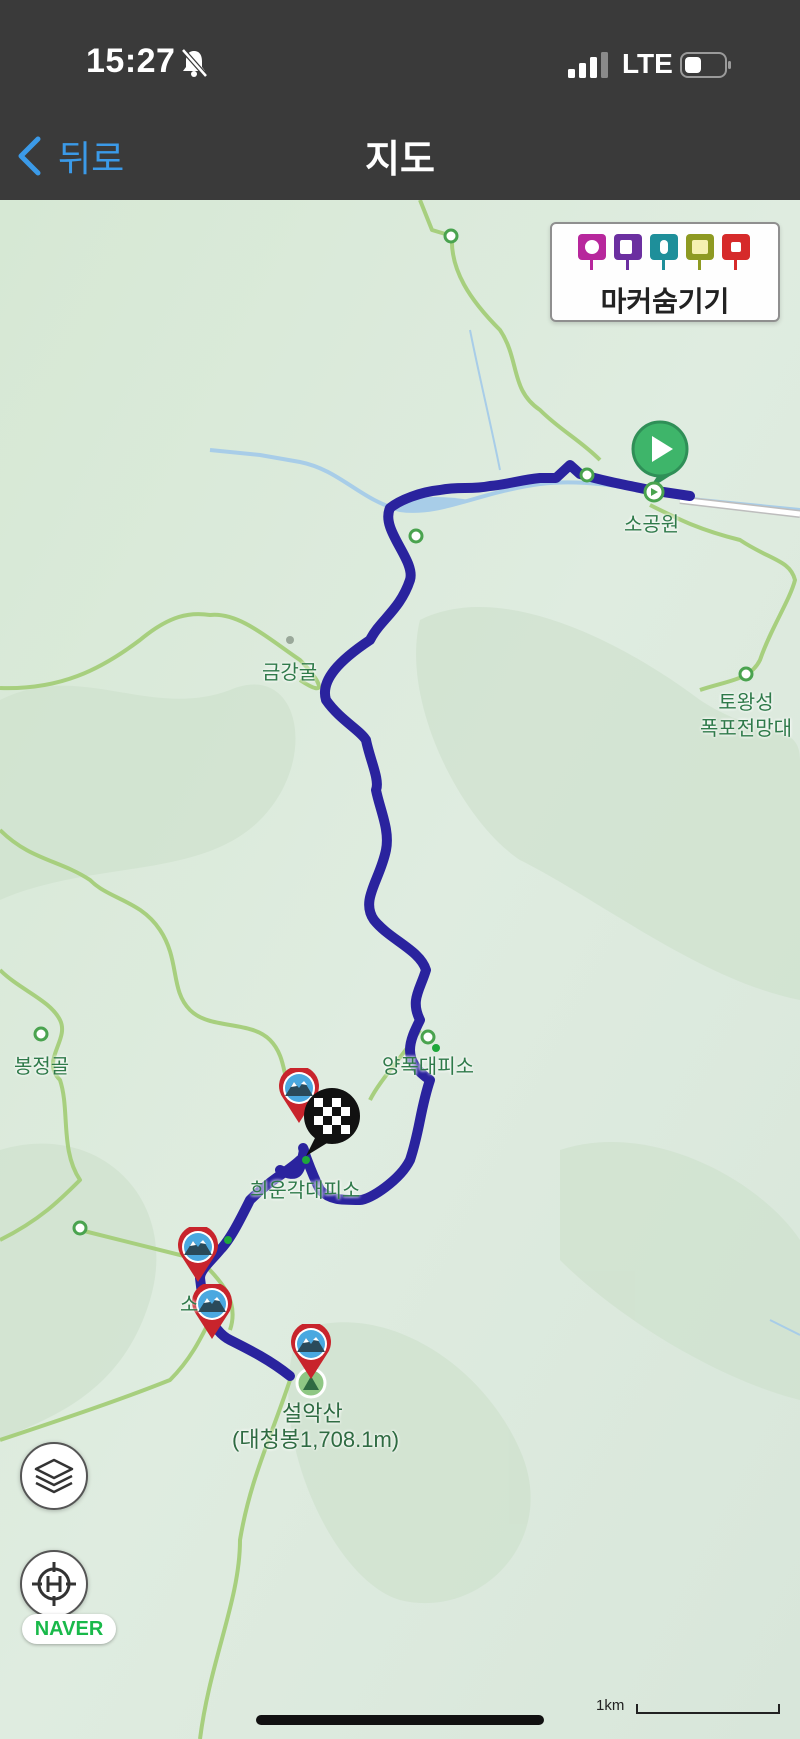 The width and height of the screenshot is (800, 1739). I want to click on location-button, so click(54, 1584).